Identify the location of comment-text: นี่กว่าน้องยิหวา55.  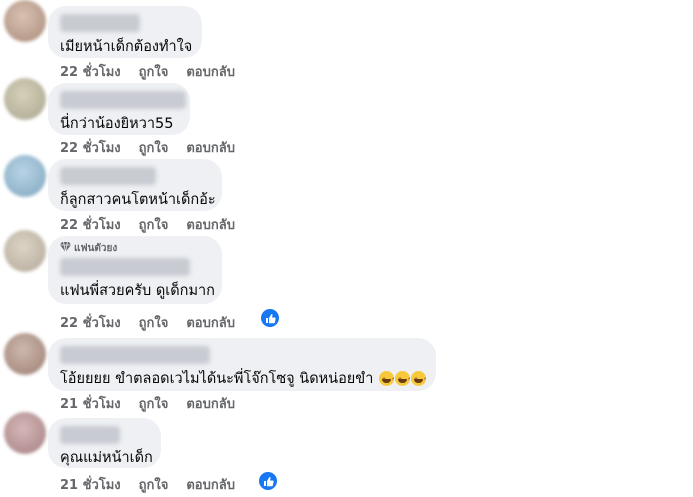
(117, 124).